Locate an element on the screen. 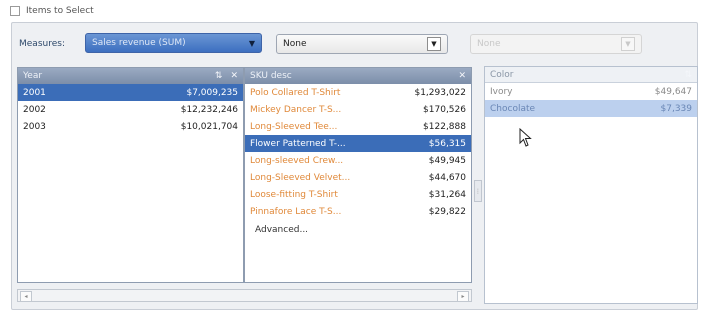 This screenshot has height=312, width=702. list-item: Mickey Dancer T-S... $170,526 is located at coordinates (358, 109).